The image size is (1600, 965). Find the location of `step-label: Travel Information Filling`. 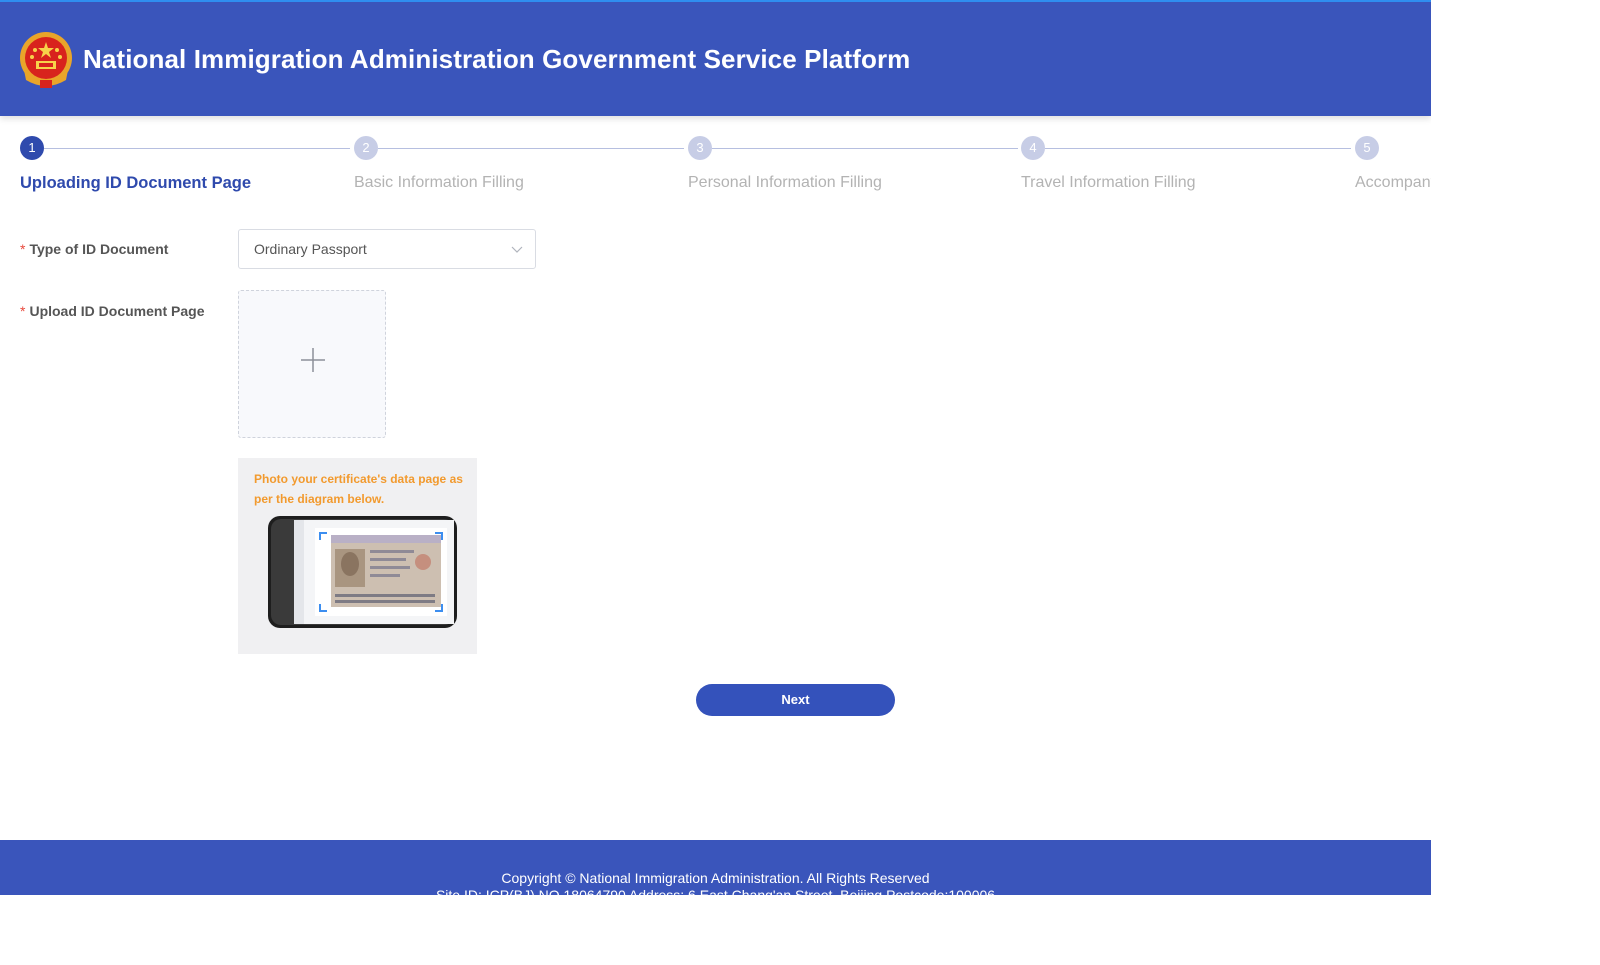

step-label: Travel Information Filling is located at coordinates (1108, 182).